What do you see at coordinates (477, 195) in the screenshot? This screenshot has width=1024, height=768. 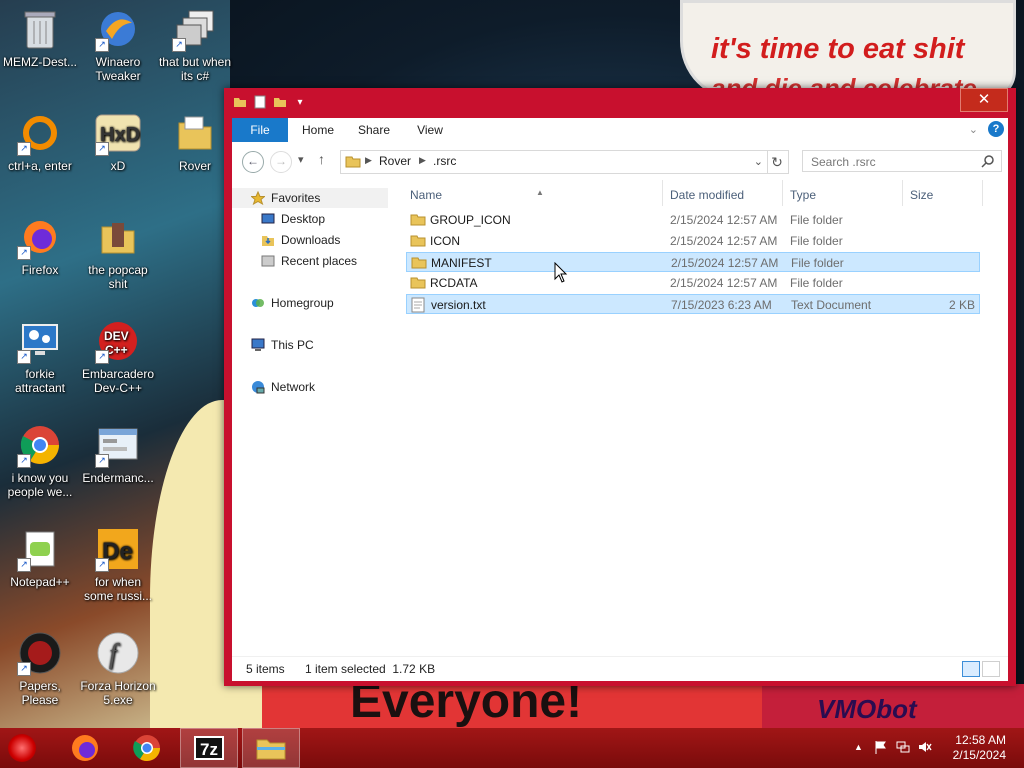 I see `column-header-name: Name ▲` at bounding box center [477, 195].